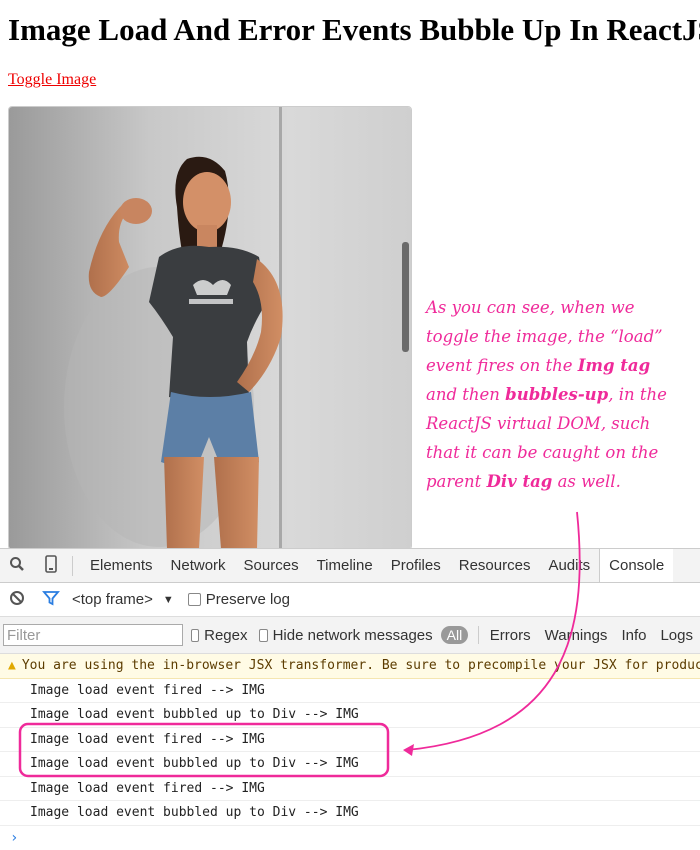  Describe the element at coordinates (112, 599) in the screenshot. I see `frame-select: <top frame>` at that location.